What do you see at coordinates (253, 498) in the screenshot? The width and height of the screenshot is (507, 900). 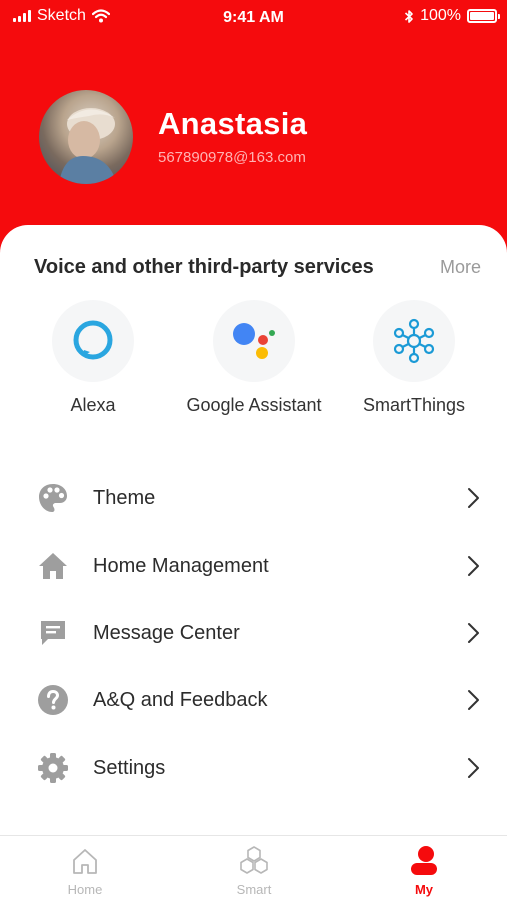 I see `menu-item-theme: Theme` at bounding box center [253, 498].